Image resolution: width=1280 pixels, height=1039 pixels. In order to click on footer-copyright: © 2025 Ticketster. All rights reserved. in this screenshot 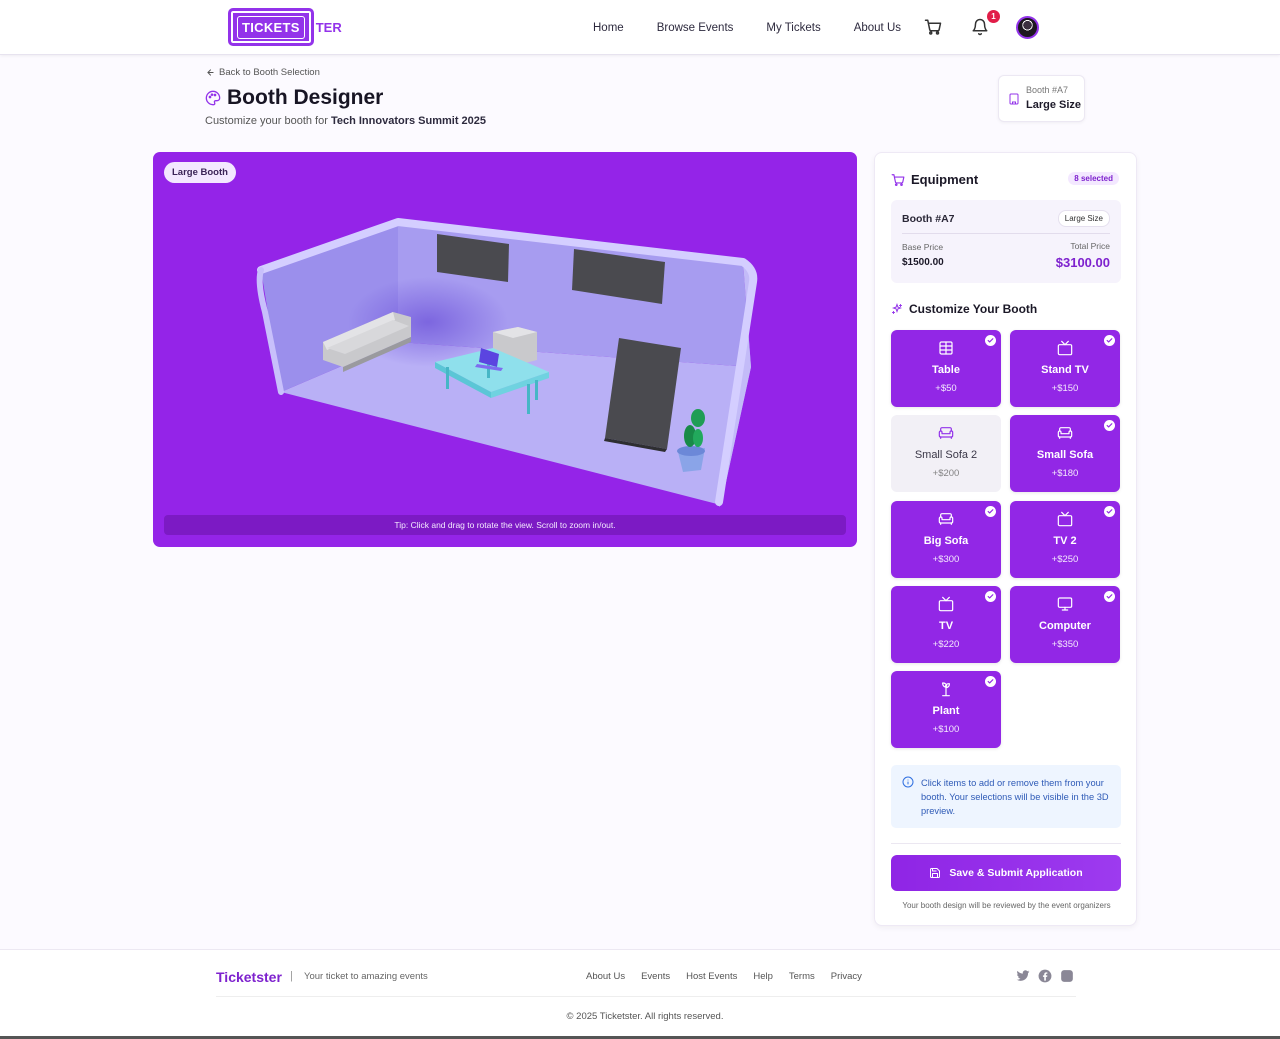, I will do `click(645, 1016)`.